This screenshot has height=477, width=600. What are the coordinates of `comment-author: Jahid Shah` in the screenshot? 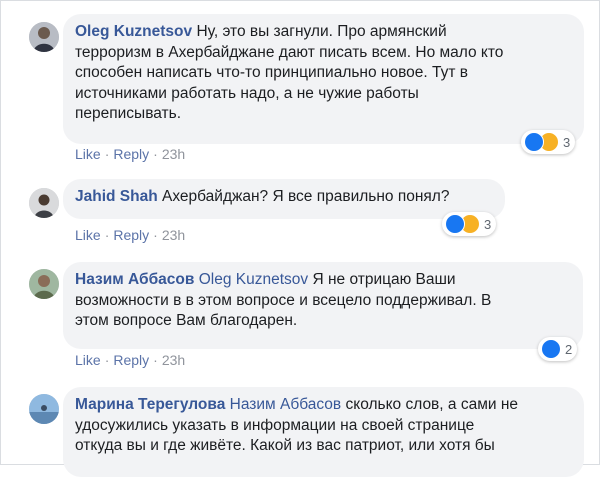 It's located at (116, 196).